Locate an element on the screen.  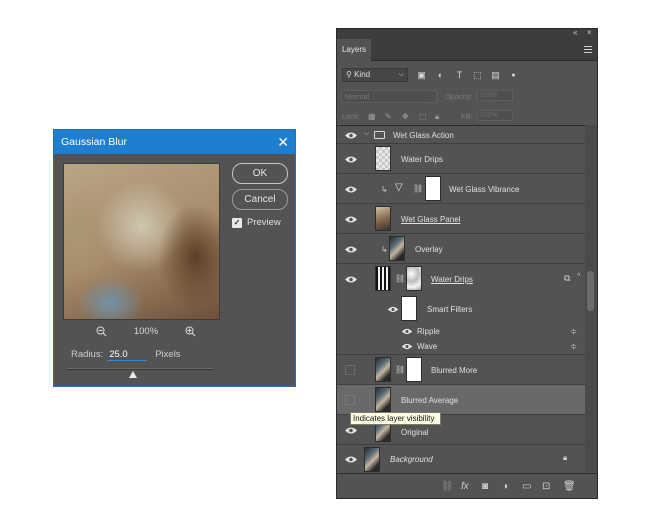
layer-name: Wave is located at coordinates (427, 346).